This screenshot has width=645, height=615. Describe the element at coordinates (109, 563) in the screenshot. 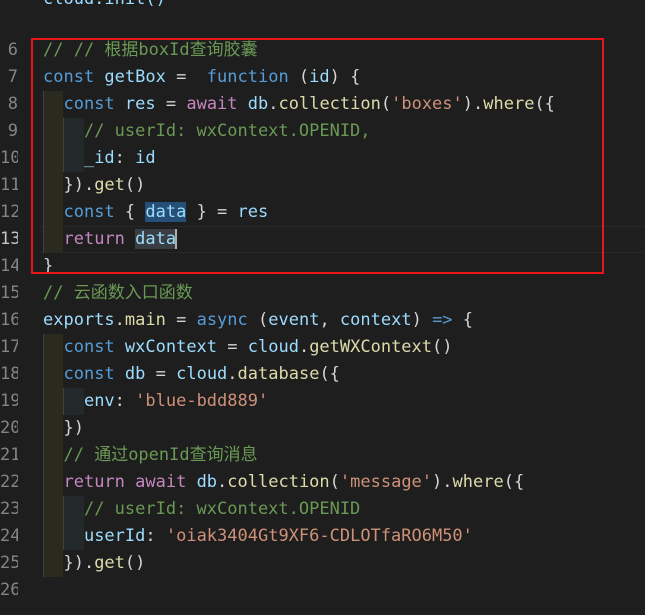

I see `code-token: get` at that location.